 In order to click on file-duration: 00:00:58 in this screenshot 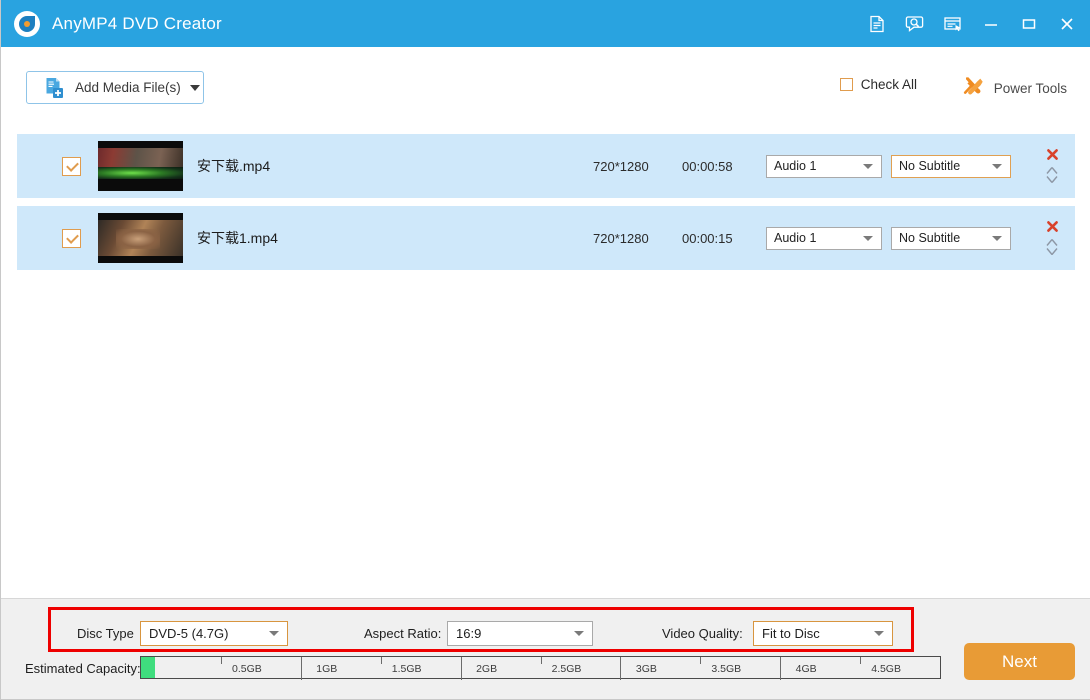, I will do `click(707, 166)`.